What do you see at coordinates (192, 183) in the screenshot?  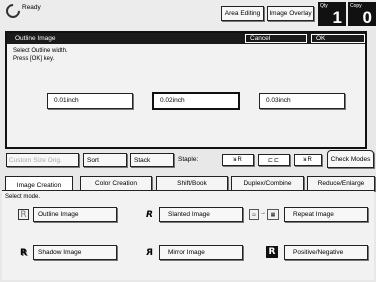 I see `tab-shift-book: Shift/Book` at bounding box center [192, 183].